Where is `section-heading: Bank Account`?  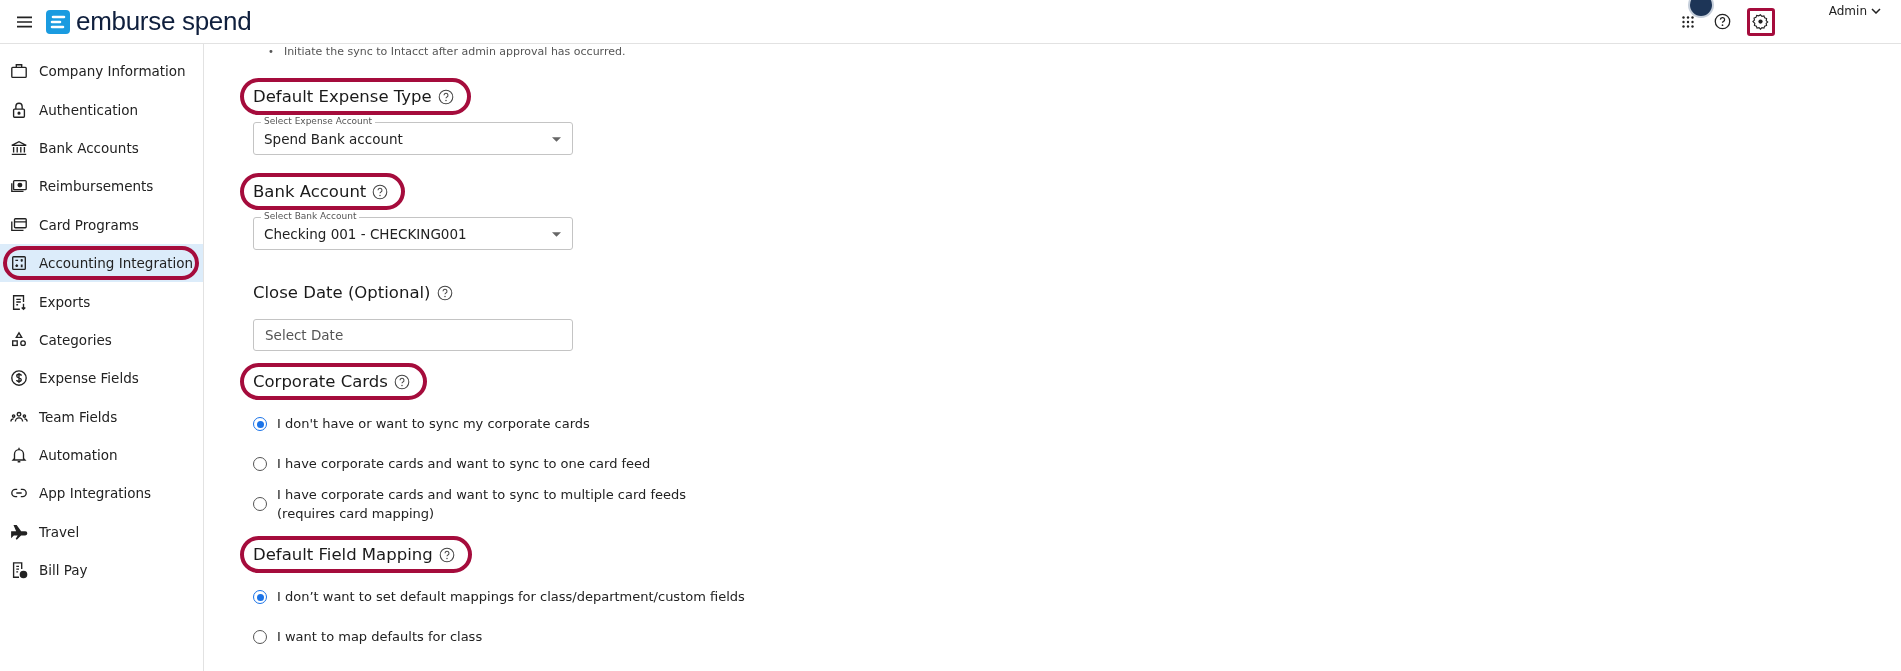 section-heading: Bank Account is located at coordinates (310, 191).